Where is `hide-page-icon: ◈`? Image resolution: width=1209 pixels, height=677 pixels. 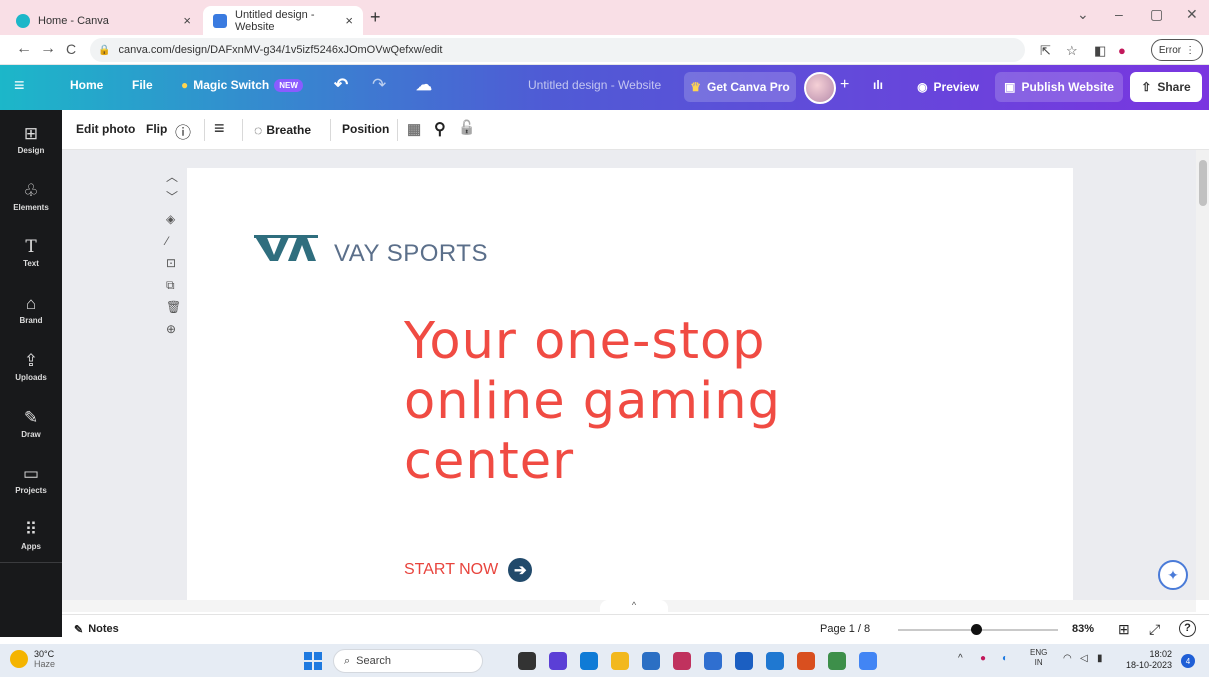
hide-page-icon: ◈ is located at coordinates (170, 219).